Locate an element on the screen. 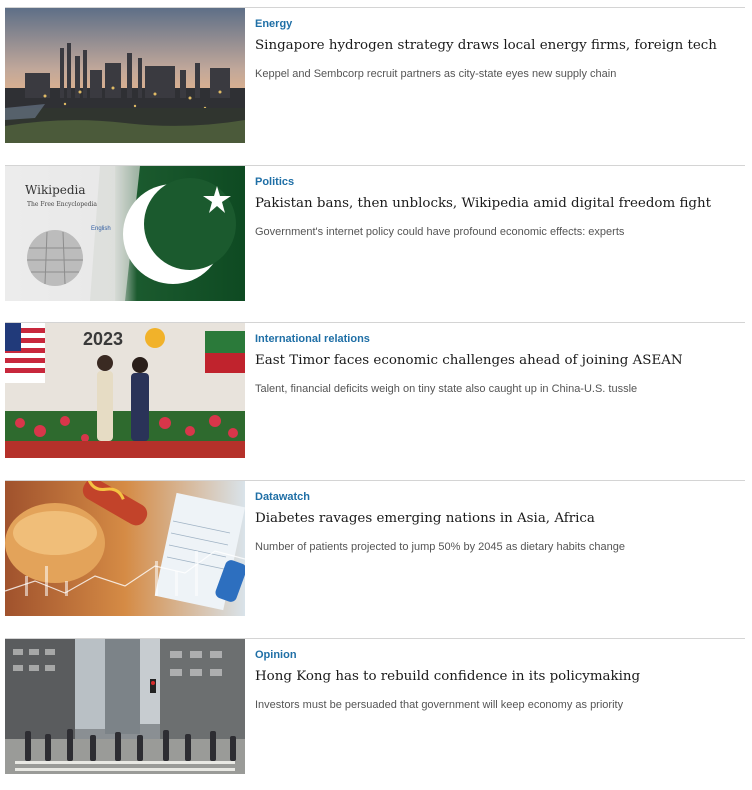 The height and width of the screenshot is (790, 752). article-category-link: Politics is located at coordinates (274, 182).